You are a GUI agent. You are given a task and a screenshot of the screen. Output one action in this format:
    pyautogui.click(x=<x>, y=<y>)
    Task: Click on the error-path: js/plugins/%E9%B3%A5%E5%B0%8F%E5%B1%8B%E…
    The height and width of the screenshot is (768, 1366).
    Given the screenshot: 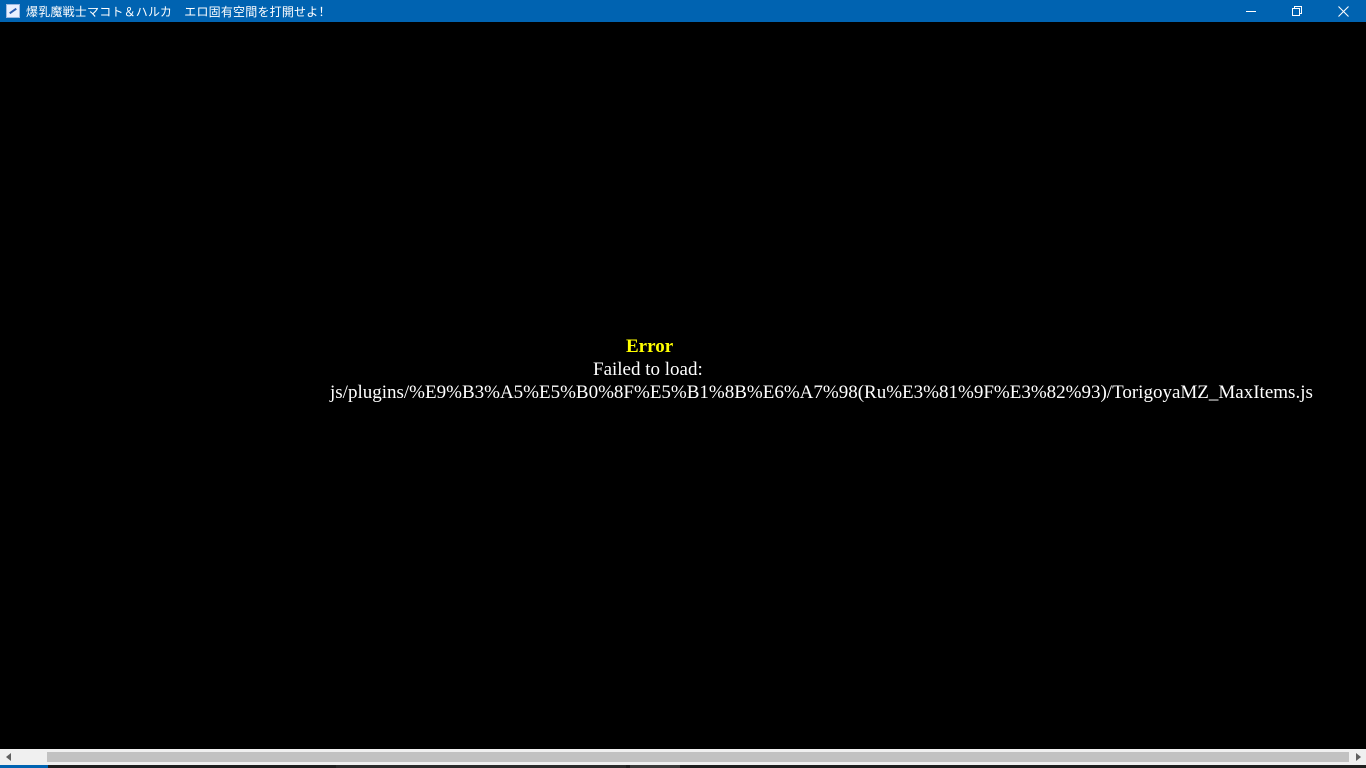 What is the action you would take?
    pyautogui.click(x=821, y=392)
    